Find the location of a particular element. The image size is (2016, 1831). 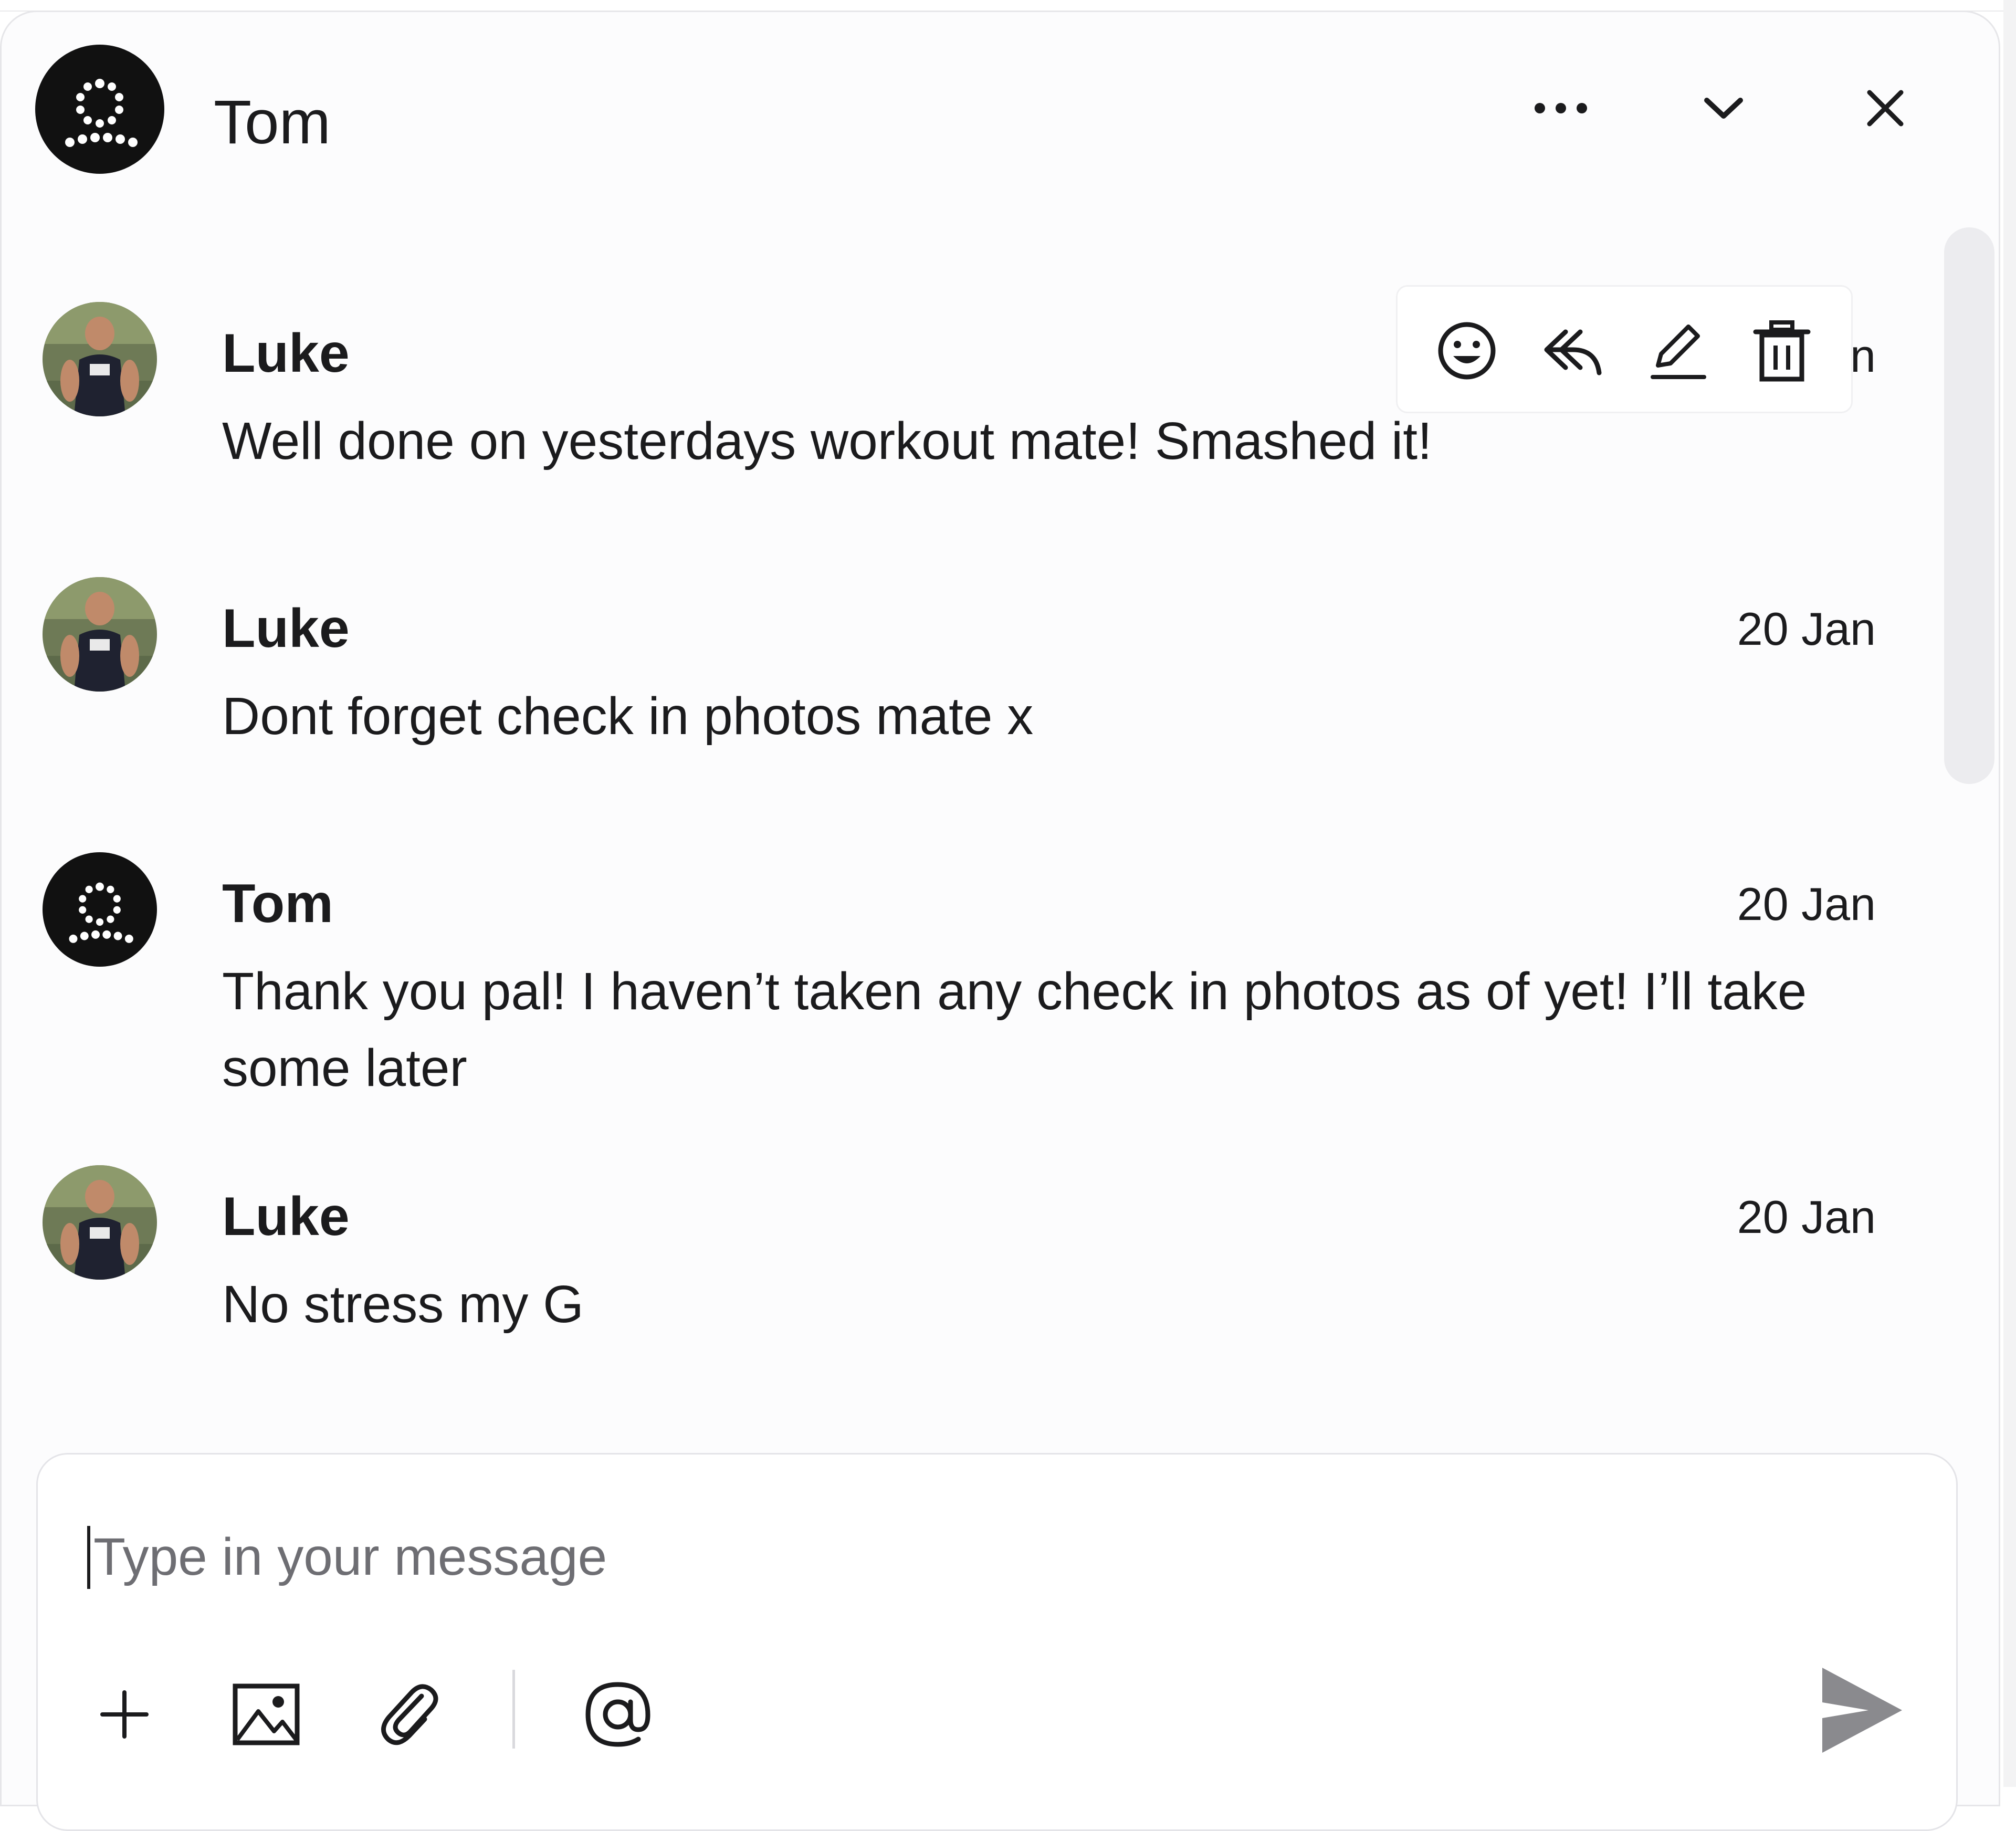

image-icon is located at coordinates (266, 1714).